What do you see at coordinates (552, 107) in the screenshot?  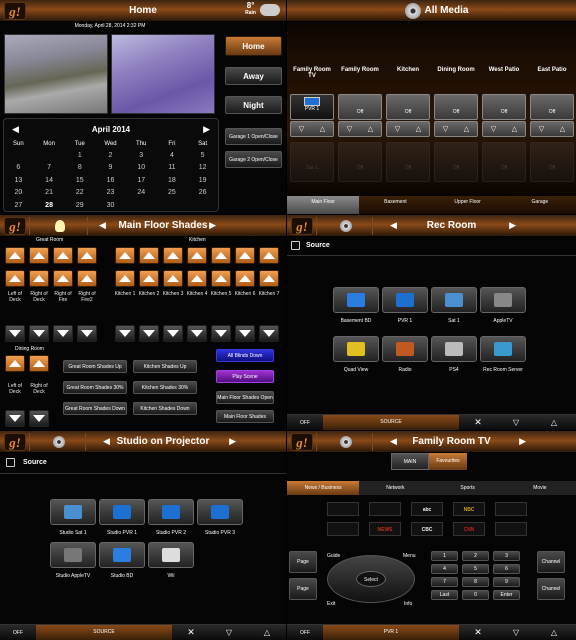 I see `zone-status-5: Off` at bounding box center [552, 107].